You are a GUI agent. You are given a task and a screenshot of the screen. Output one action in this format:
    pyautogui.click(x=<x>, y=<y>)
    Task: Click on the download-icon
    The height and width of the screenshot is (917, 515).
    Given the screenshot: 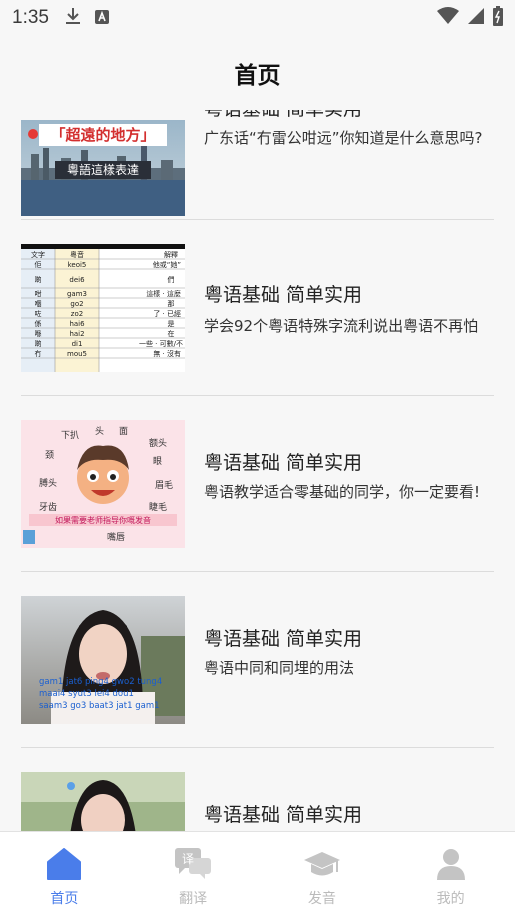 What is the action you would take?
    pyautogui.click(x=73, y=18)
    